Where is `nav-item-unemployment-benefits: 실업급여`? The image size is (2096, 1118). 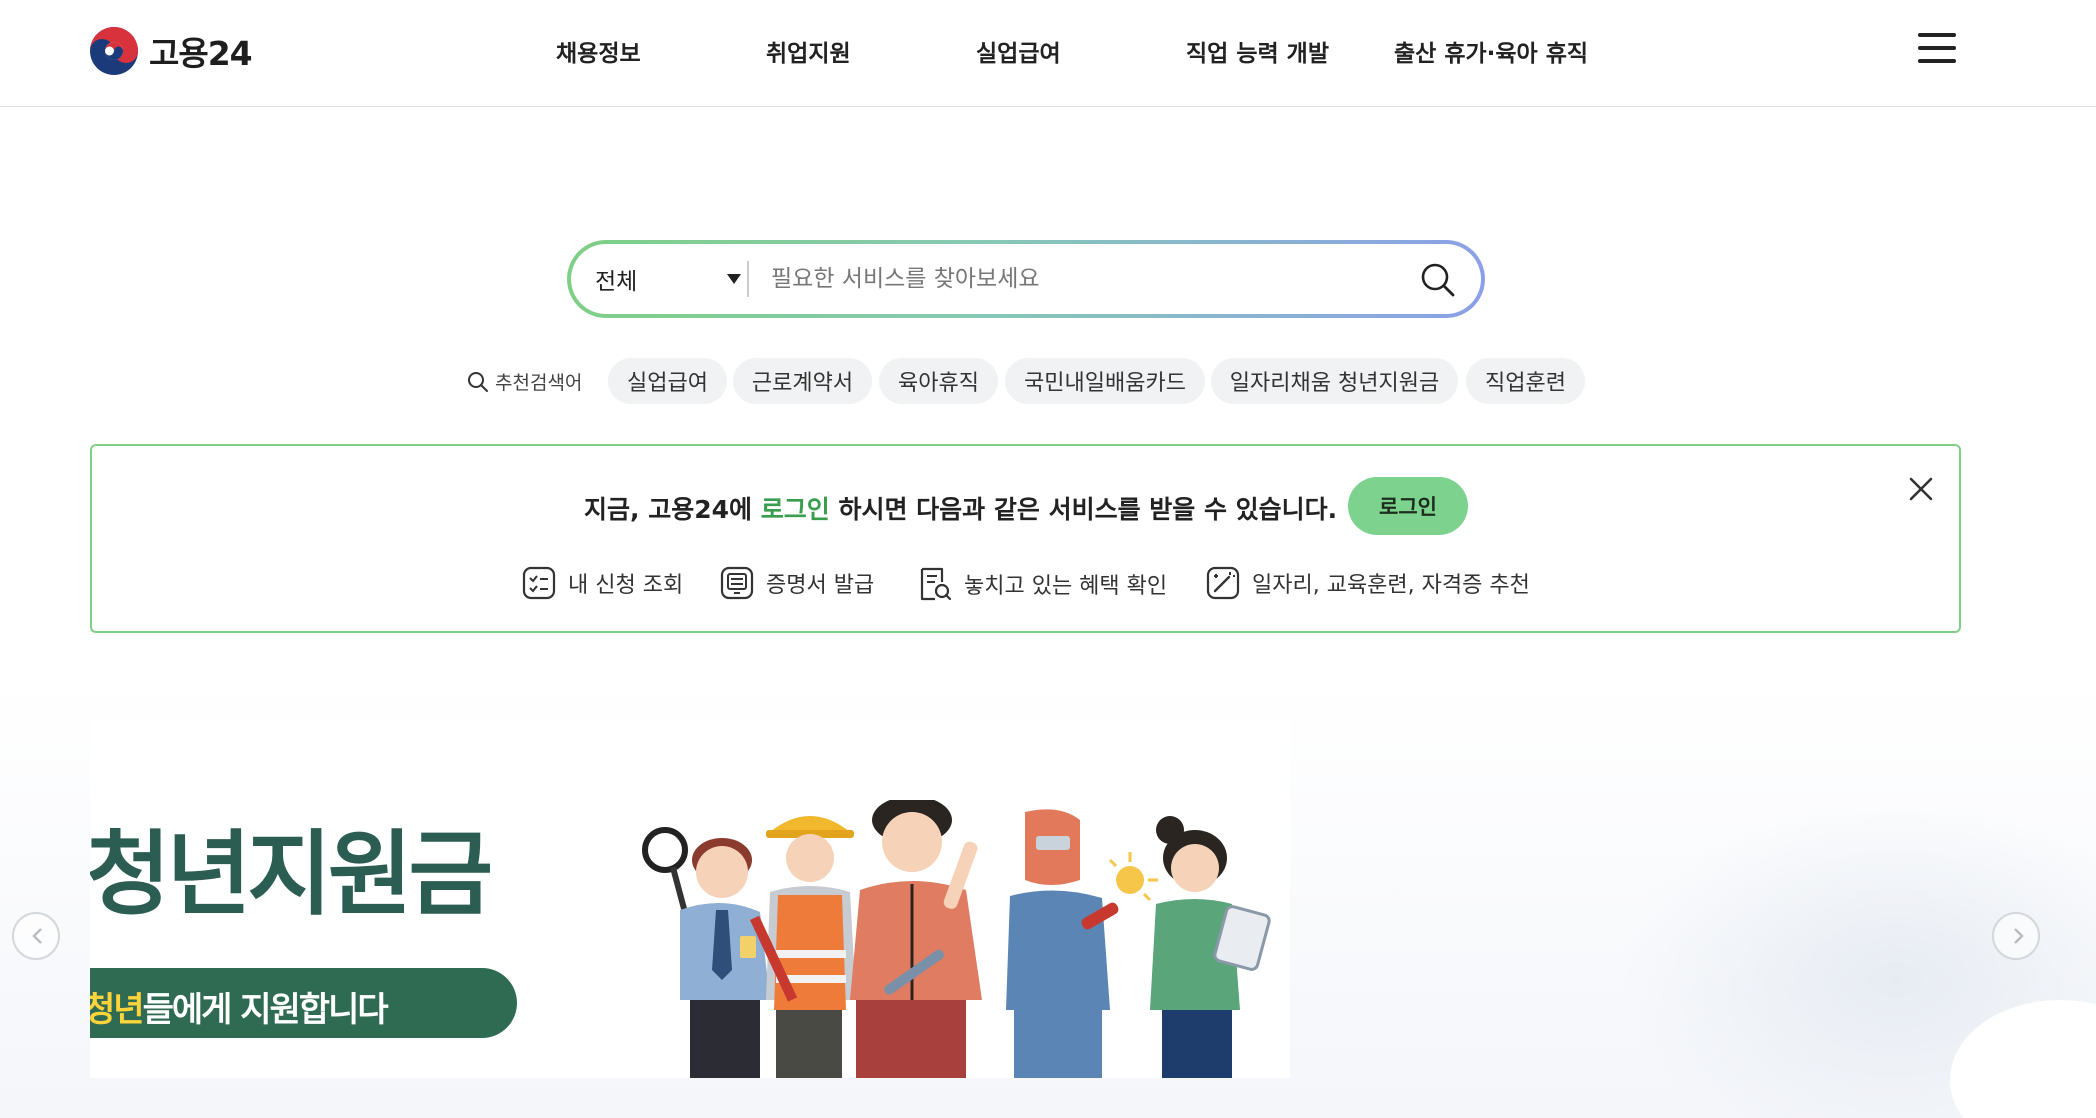
nav-item-unemployment-benefits: 실업급여 is located at coordinates (1018, 51).